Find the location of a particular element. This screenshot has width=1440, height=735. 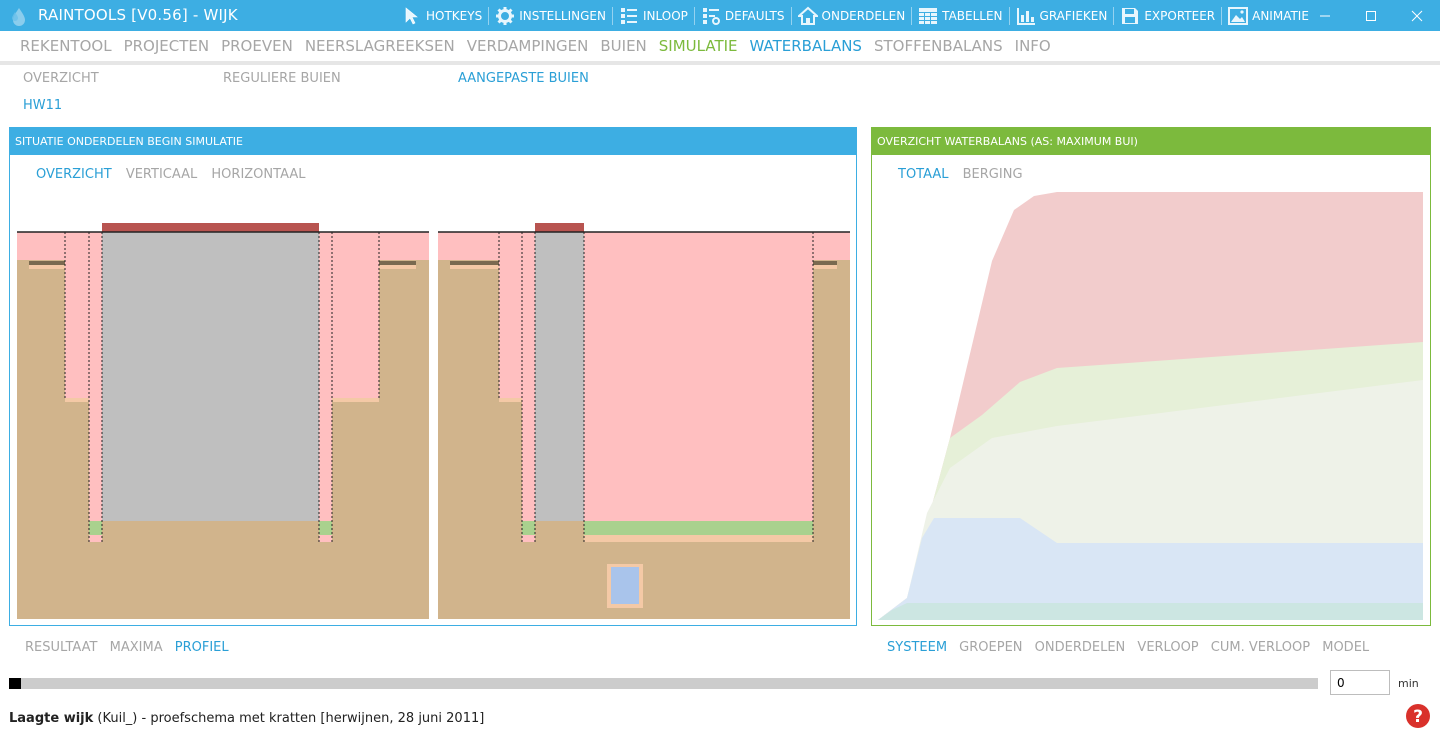

window-title: RAINTOOLS [V0.56] - WIJK is located at coordinates (138, 15).